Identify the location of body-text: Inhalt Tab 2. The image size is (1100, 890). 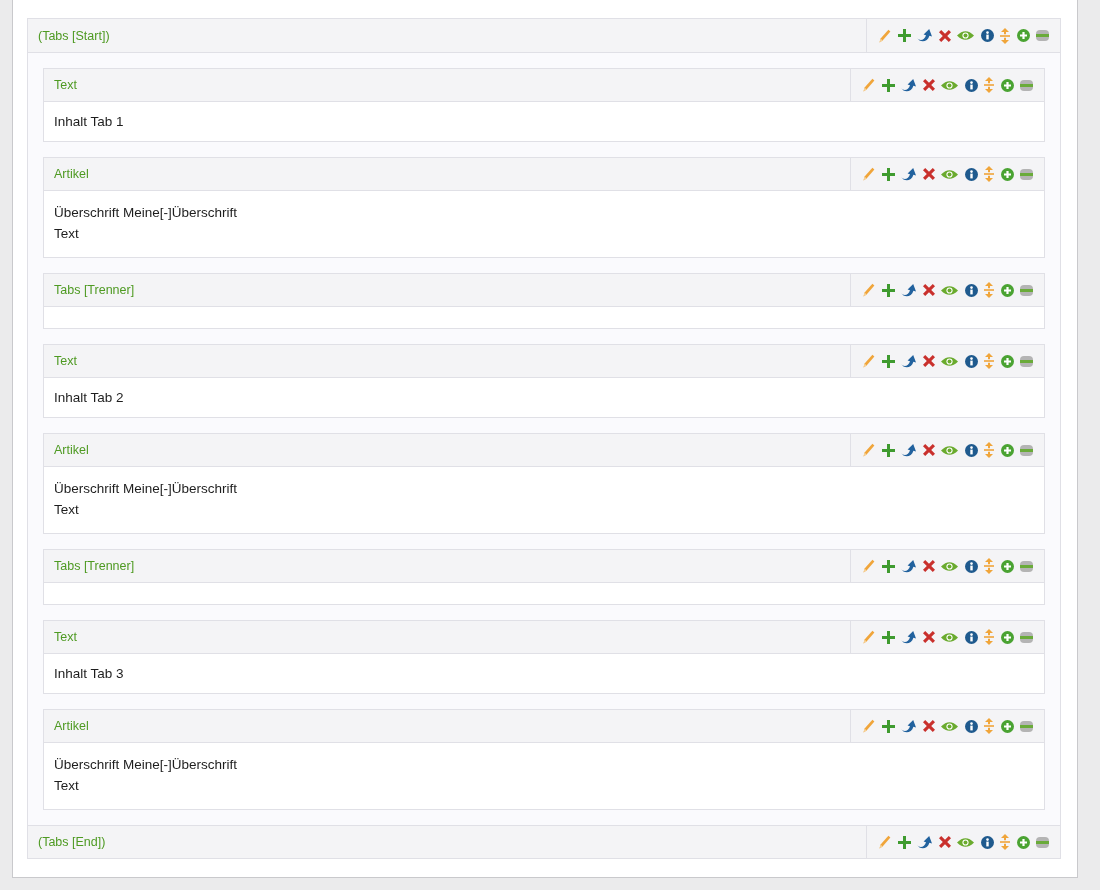
(89, 398).